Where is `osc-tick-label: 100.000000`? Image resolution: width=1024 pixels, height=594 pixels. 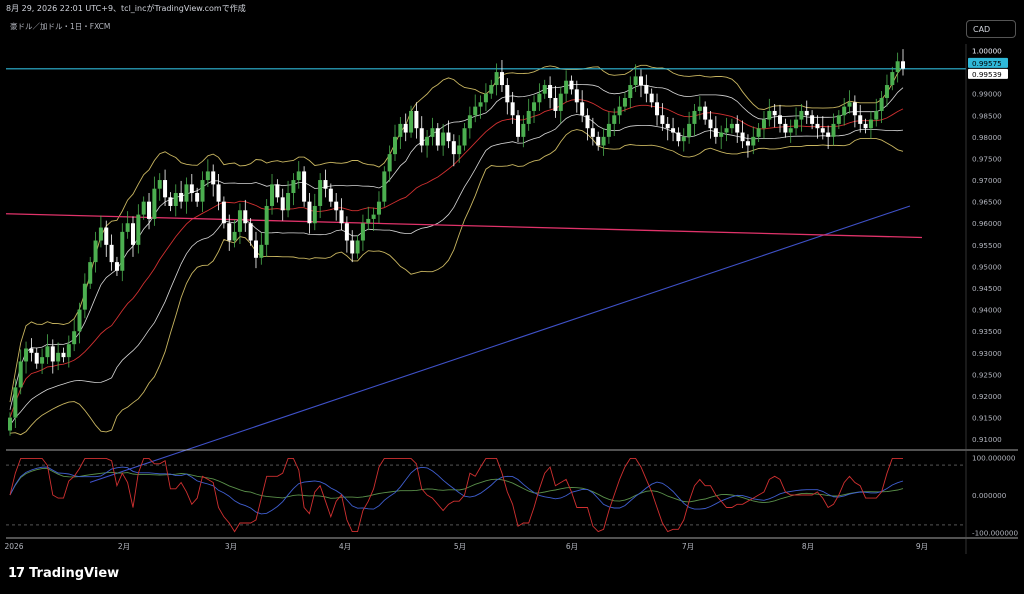
osc-tick-label: 100.000000 is located at coordinates (994, 458).